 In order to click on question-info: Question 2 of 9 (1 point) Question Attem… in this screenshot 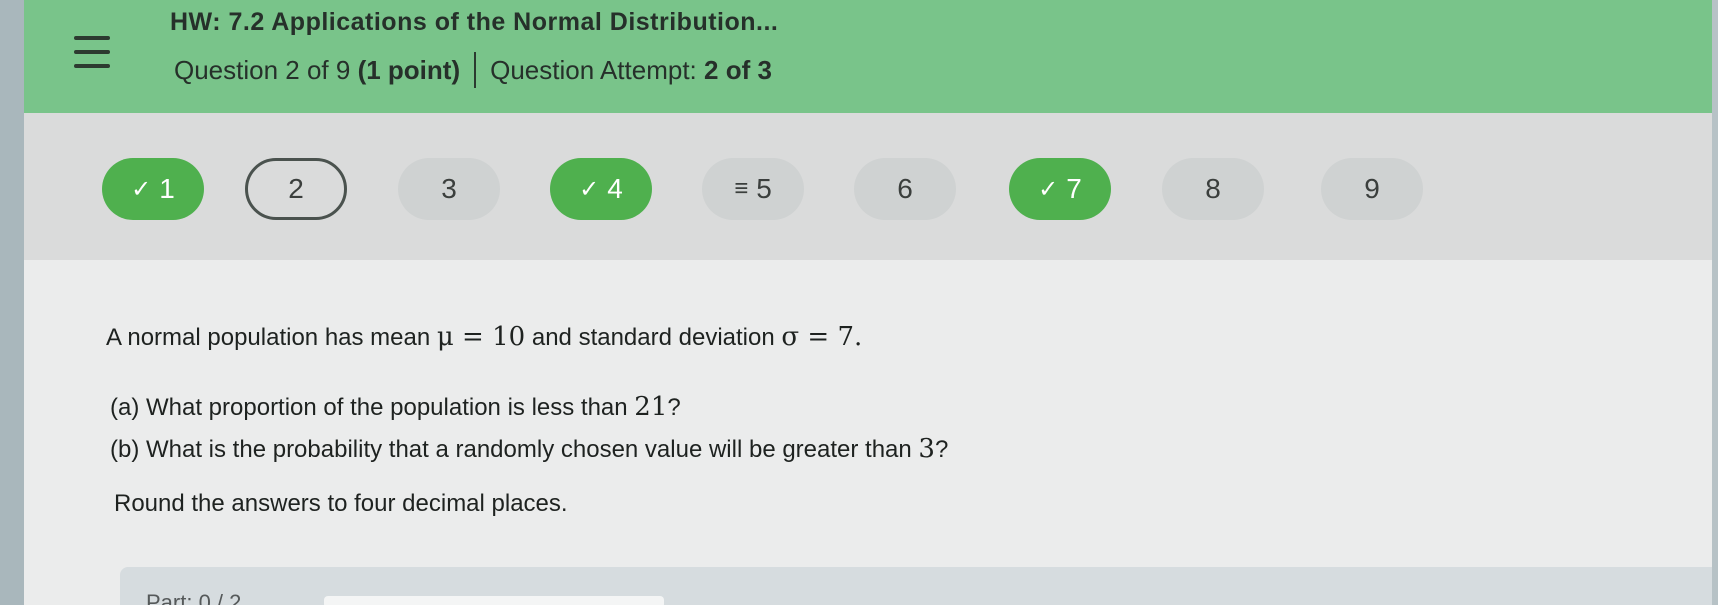, I will do `click(473, 70)`.